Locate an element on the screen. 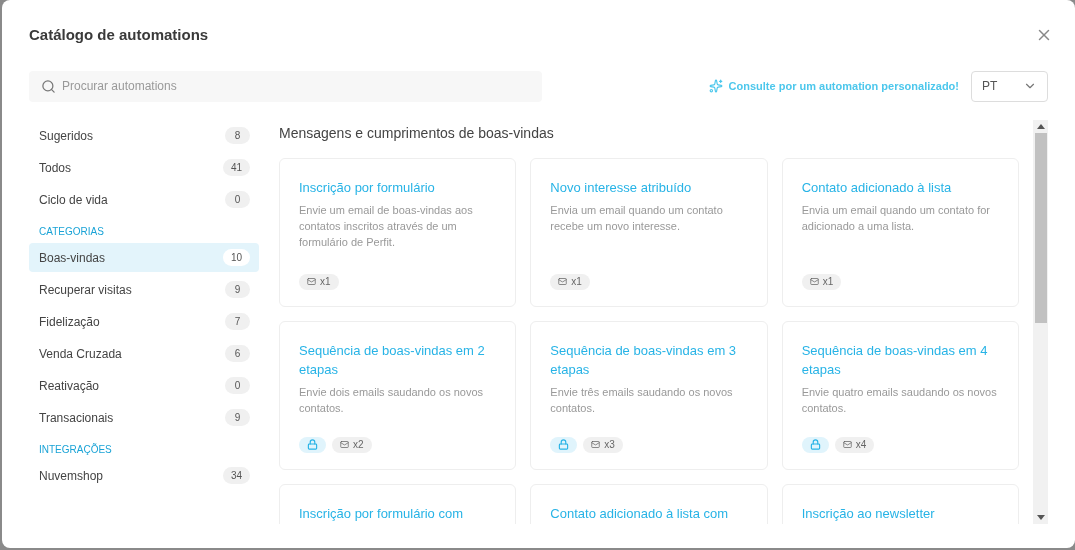 The height and width of the screenshot is (550, 1075). sidebar-heading: INTEGRAÇÕES is located at coordinates (75, 449).